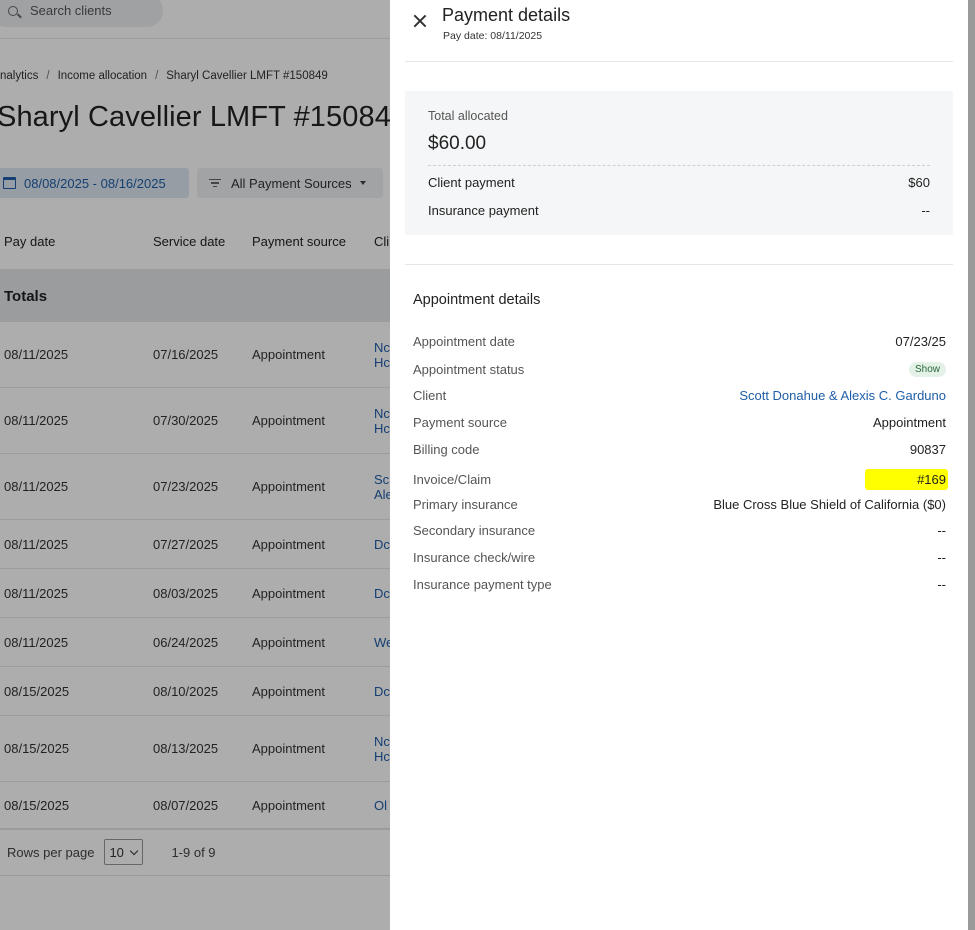 The height and width of the screenshot is (930, 975). What do you see at coordinates (460, 422) in the screenshot?
I see `detail-label: Payment source` at bounding box center [460, 422].